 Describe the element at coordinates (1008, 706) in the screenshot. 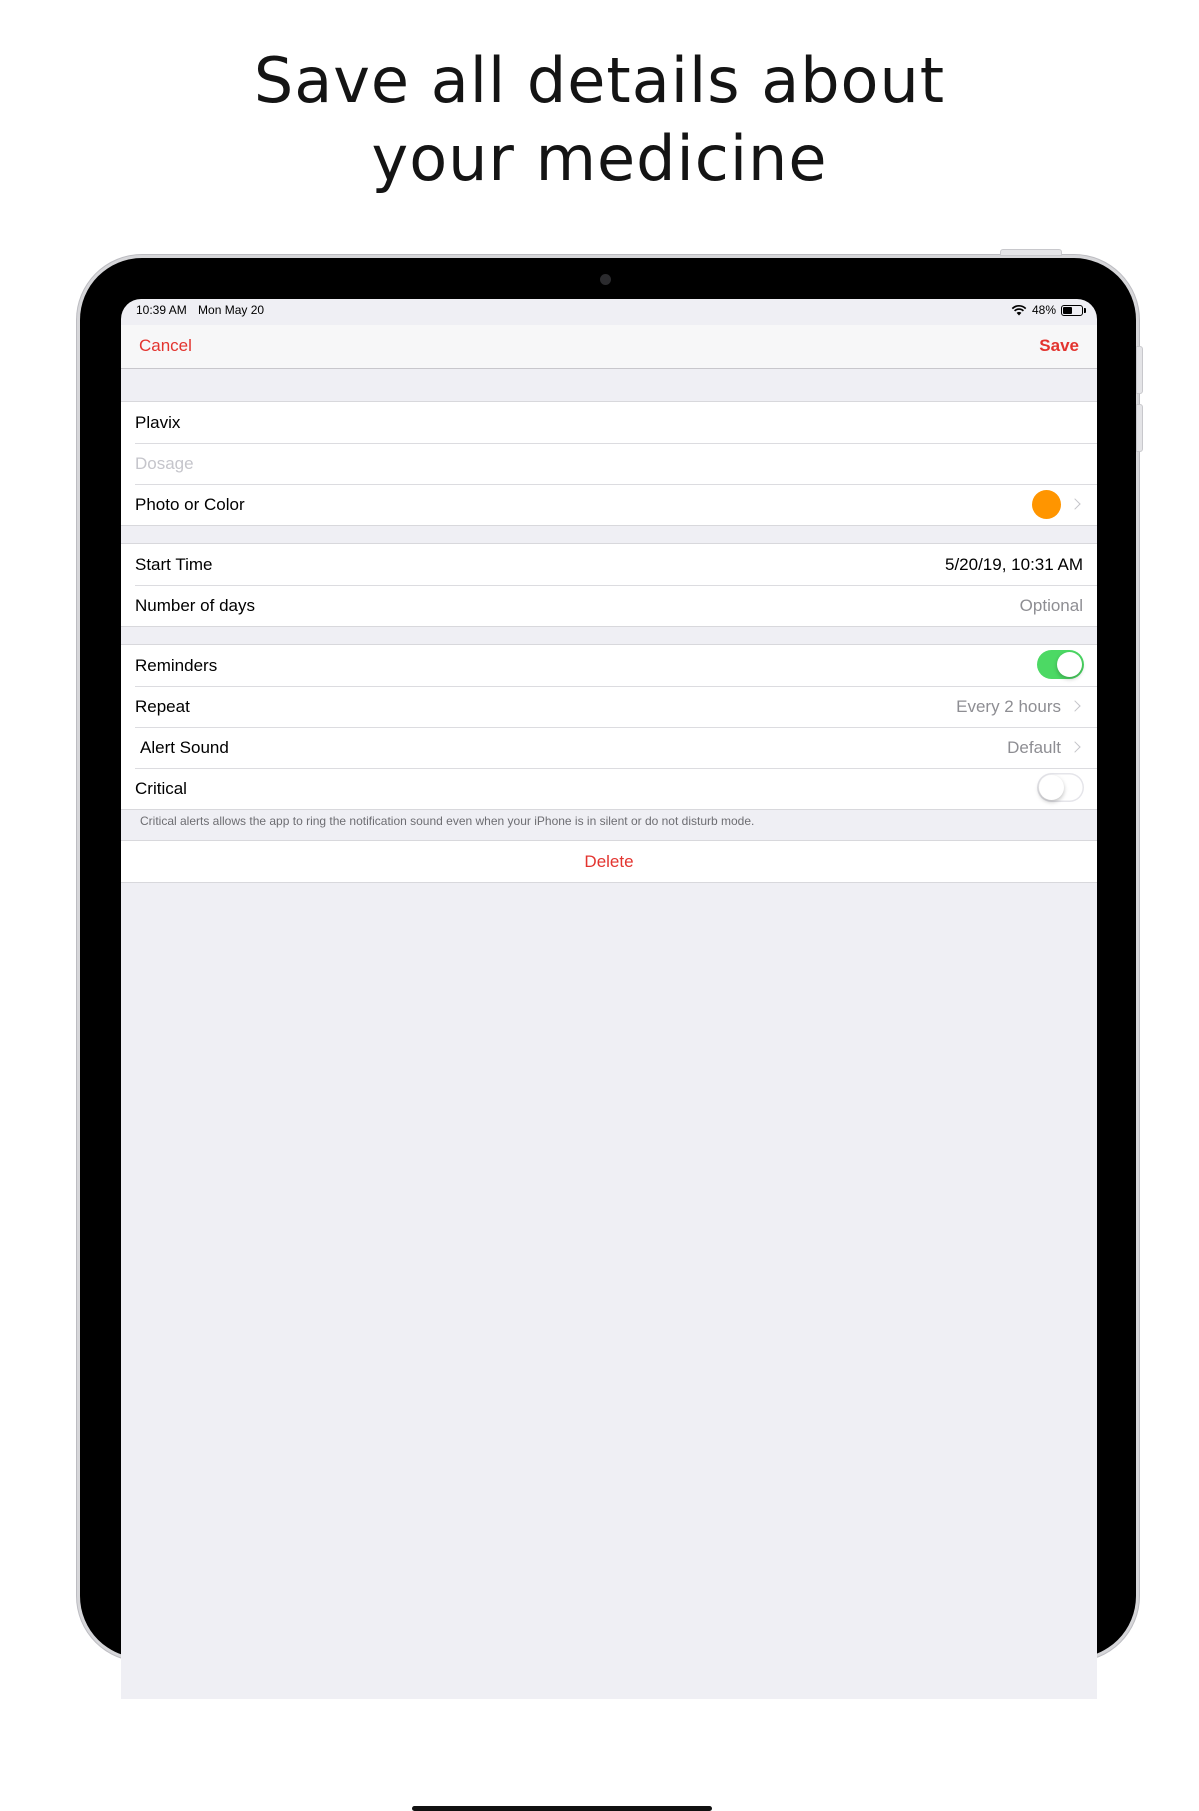

I see `repeat-value: Every 2 hours` at that location.